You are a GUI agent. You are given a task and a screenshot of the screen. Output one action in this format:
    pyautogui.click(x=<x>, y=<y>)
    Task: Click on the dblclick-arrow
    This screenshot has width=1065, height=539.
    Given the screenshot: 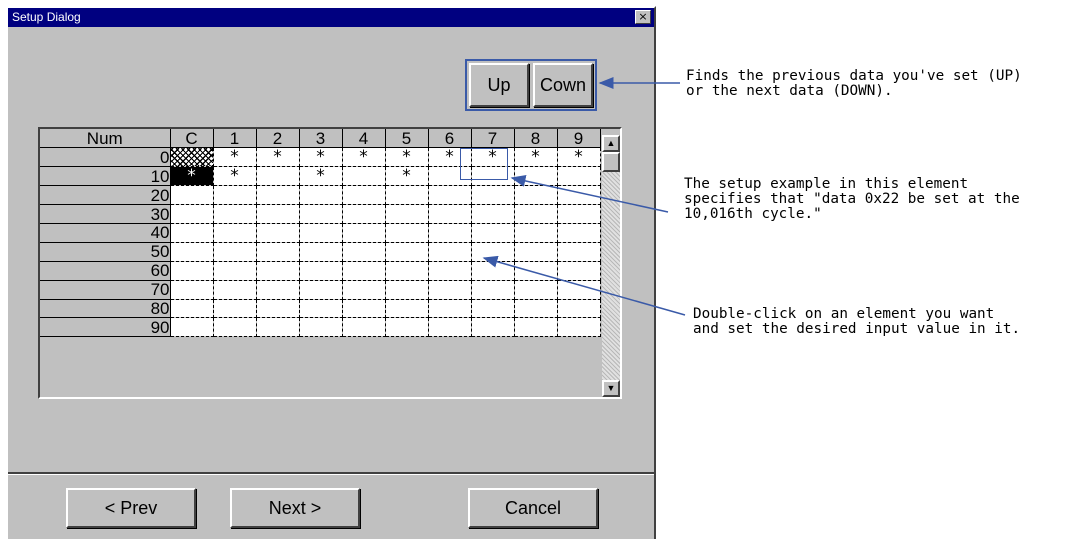 What is the action you would take?
    pyautogui.click(x=584, y=285)
    